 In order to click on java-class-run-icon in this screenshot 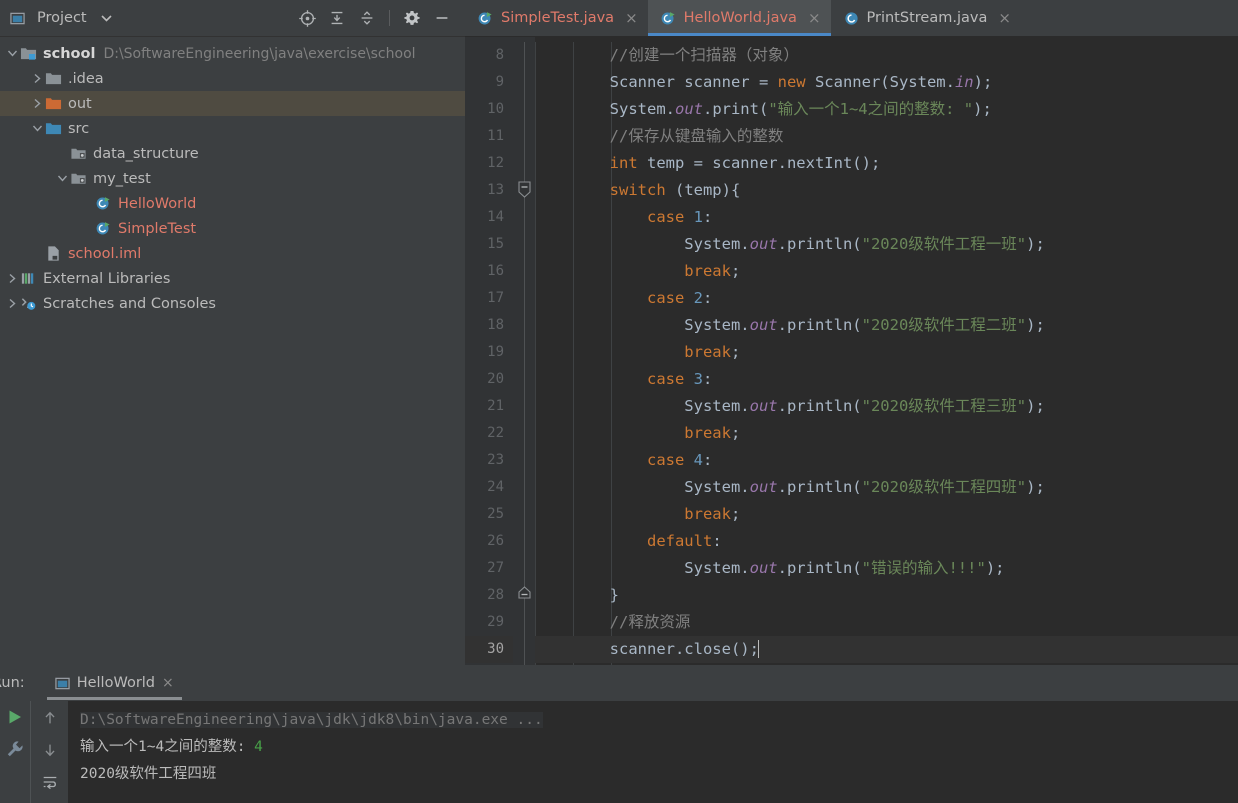, I will do `click(485, 18)`.